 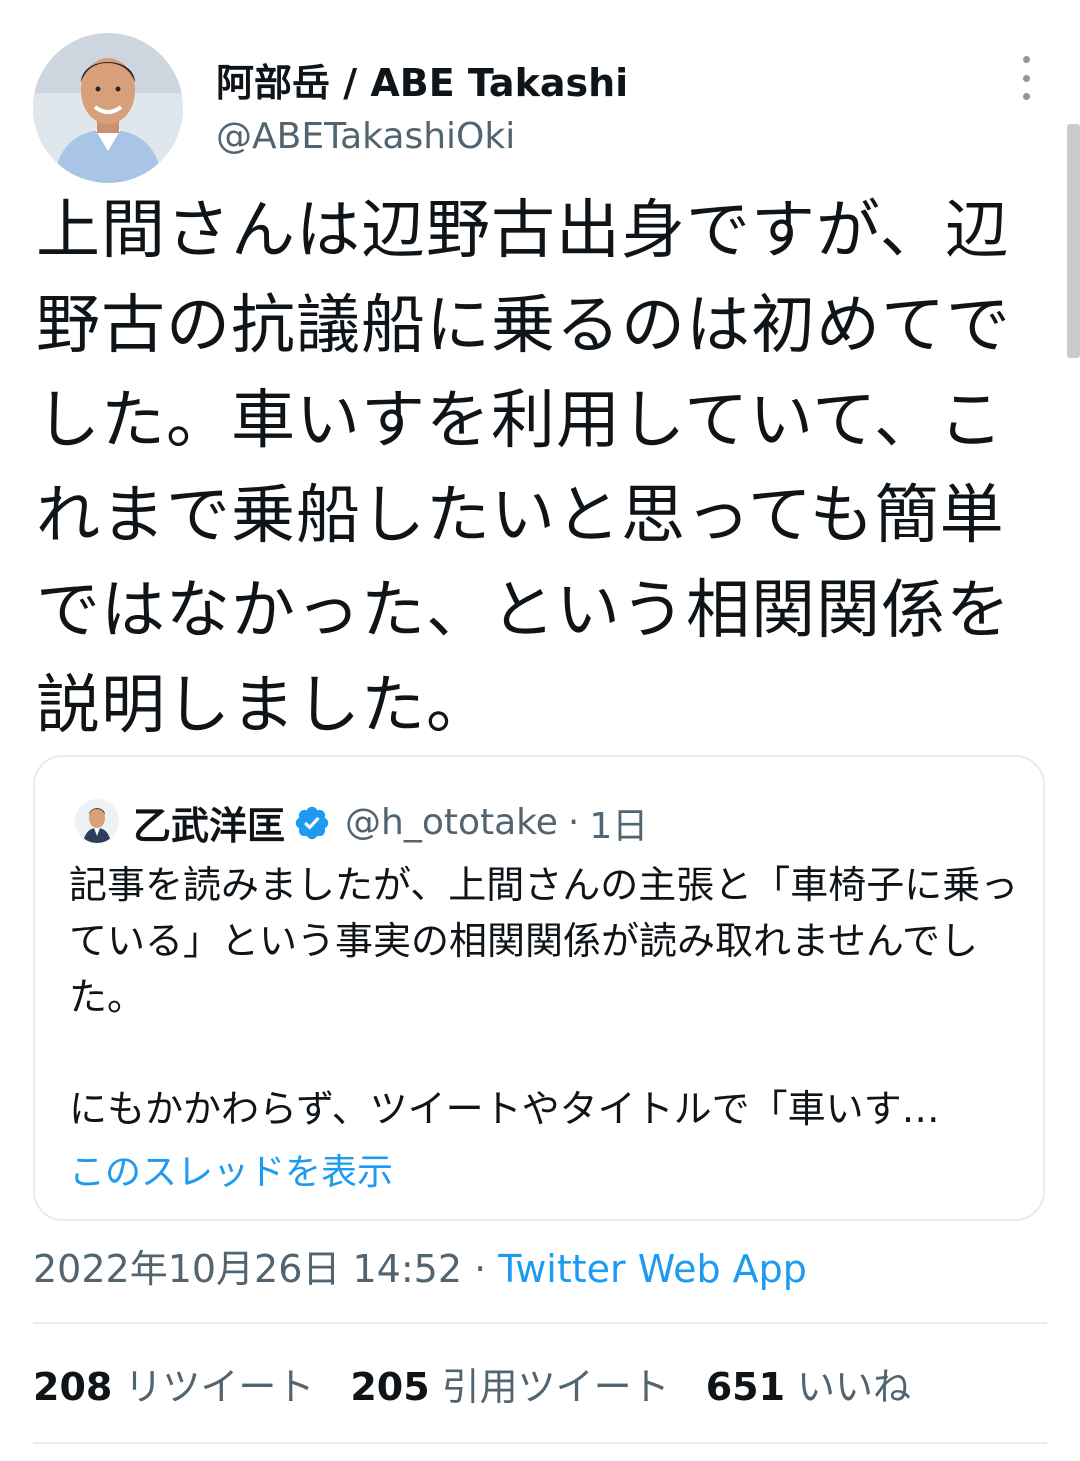 I want to click on quote-tweets-stat: 205 引用ツイート, so click(x=509, y=1383).